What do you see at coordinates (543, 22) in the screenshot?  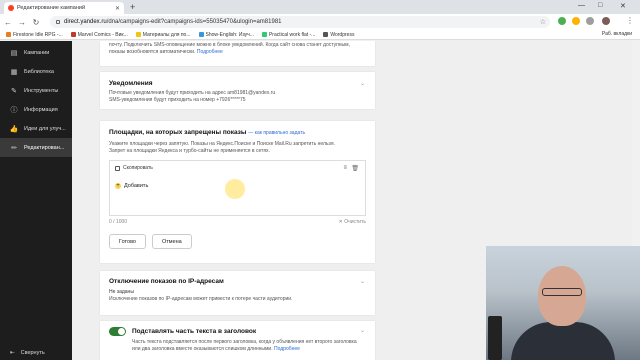 I see `bookmark-star-icon: ☆` at bounding box center [543, 22].